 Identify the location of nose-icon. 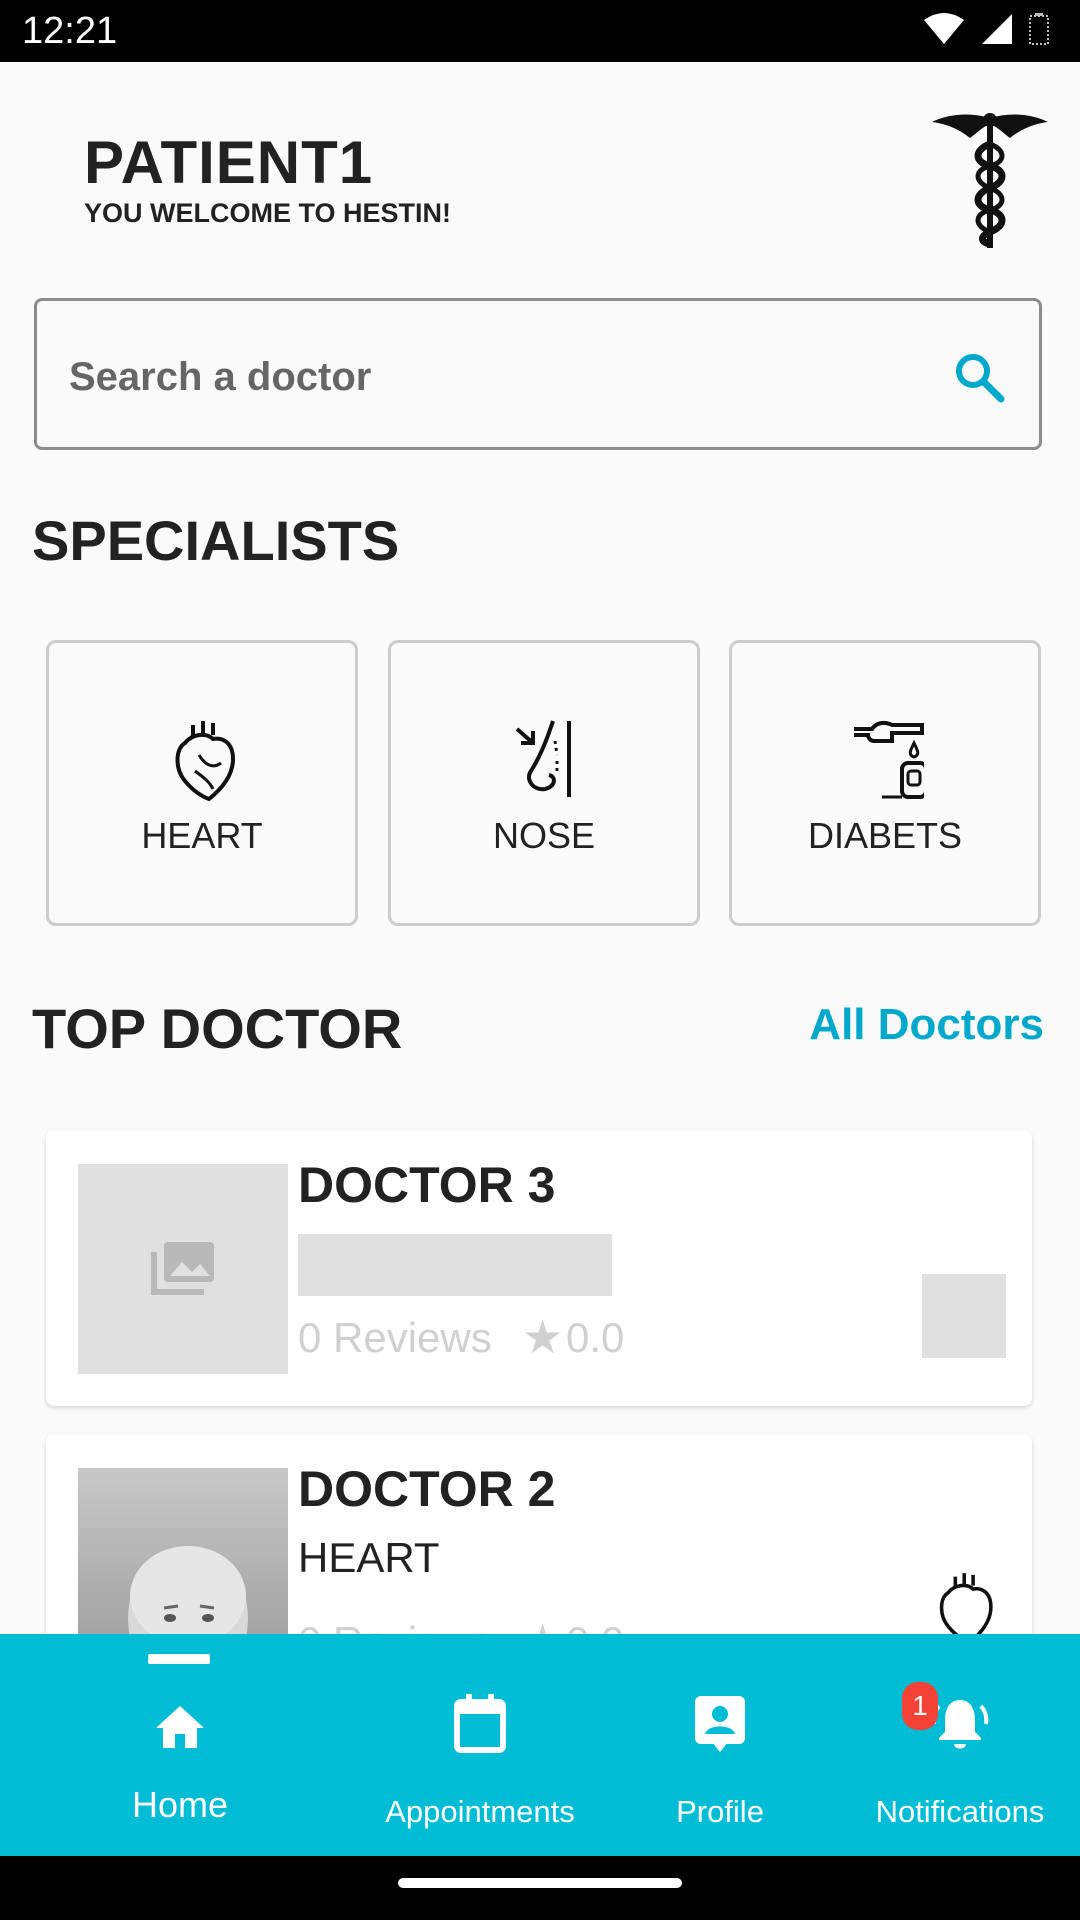
(543, 758).